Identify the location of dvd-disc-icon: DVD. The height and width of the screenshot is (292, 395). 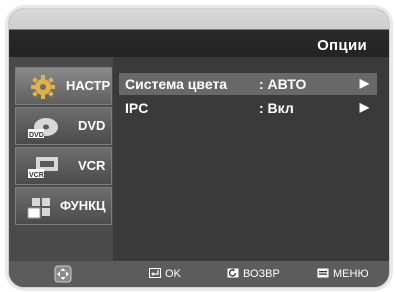
(43, 128).